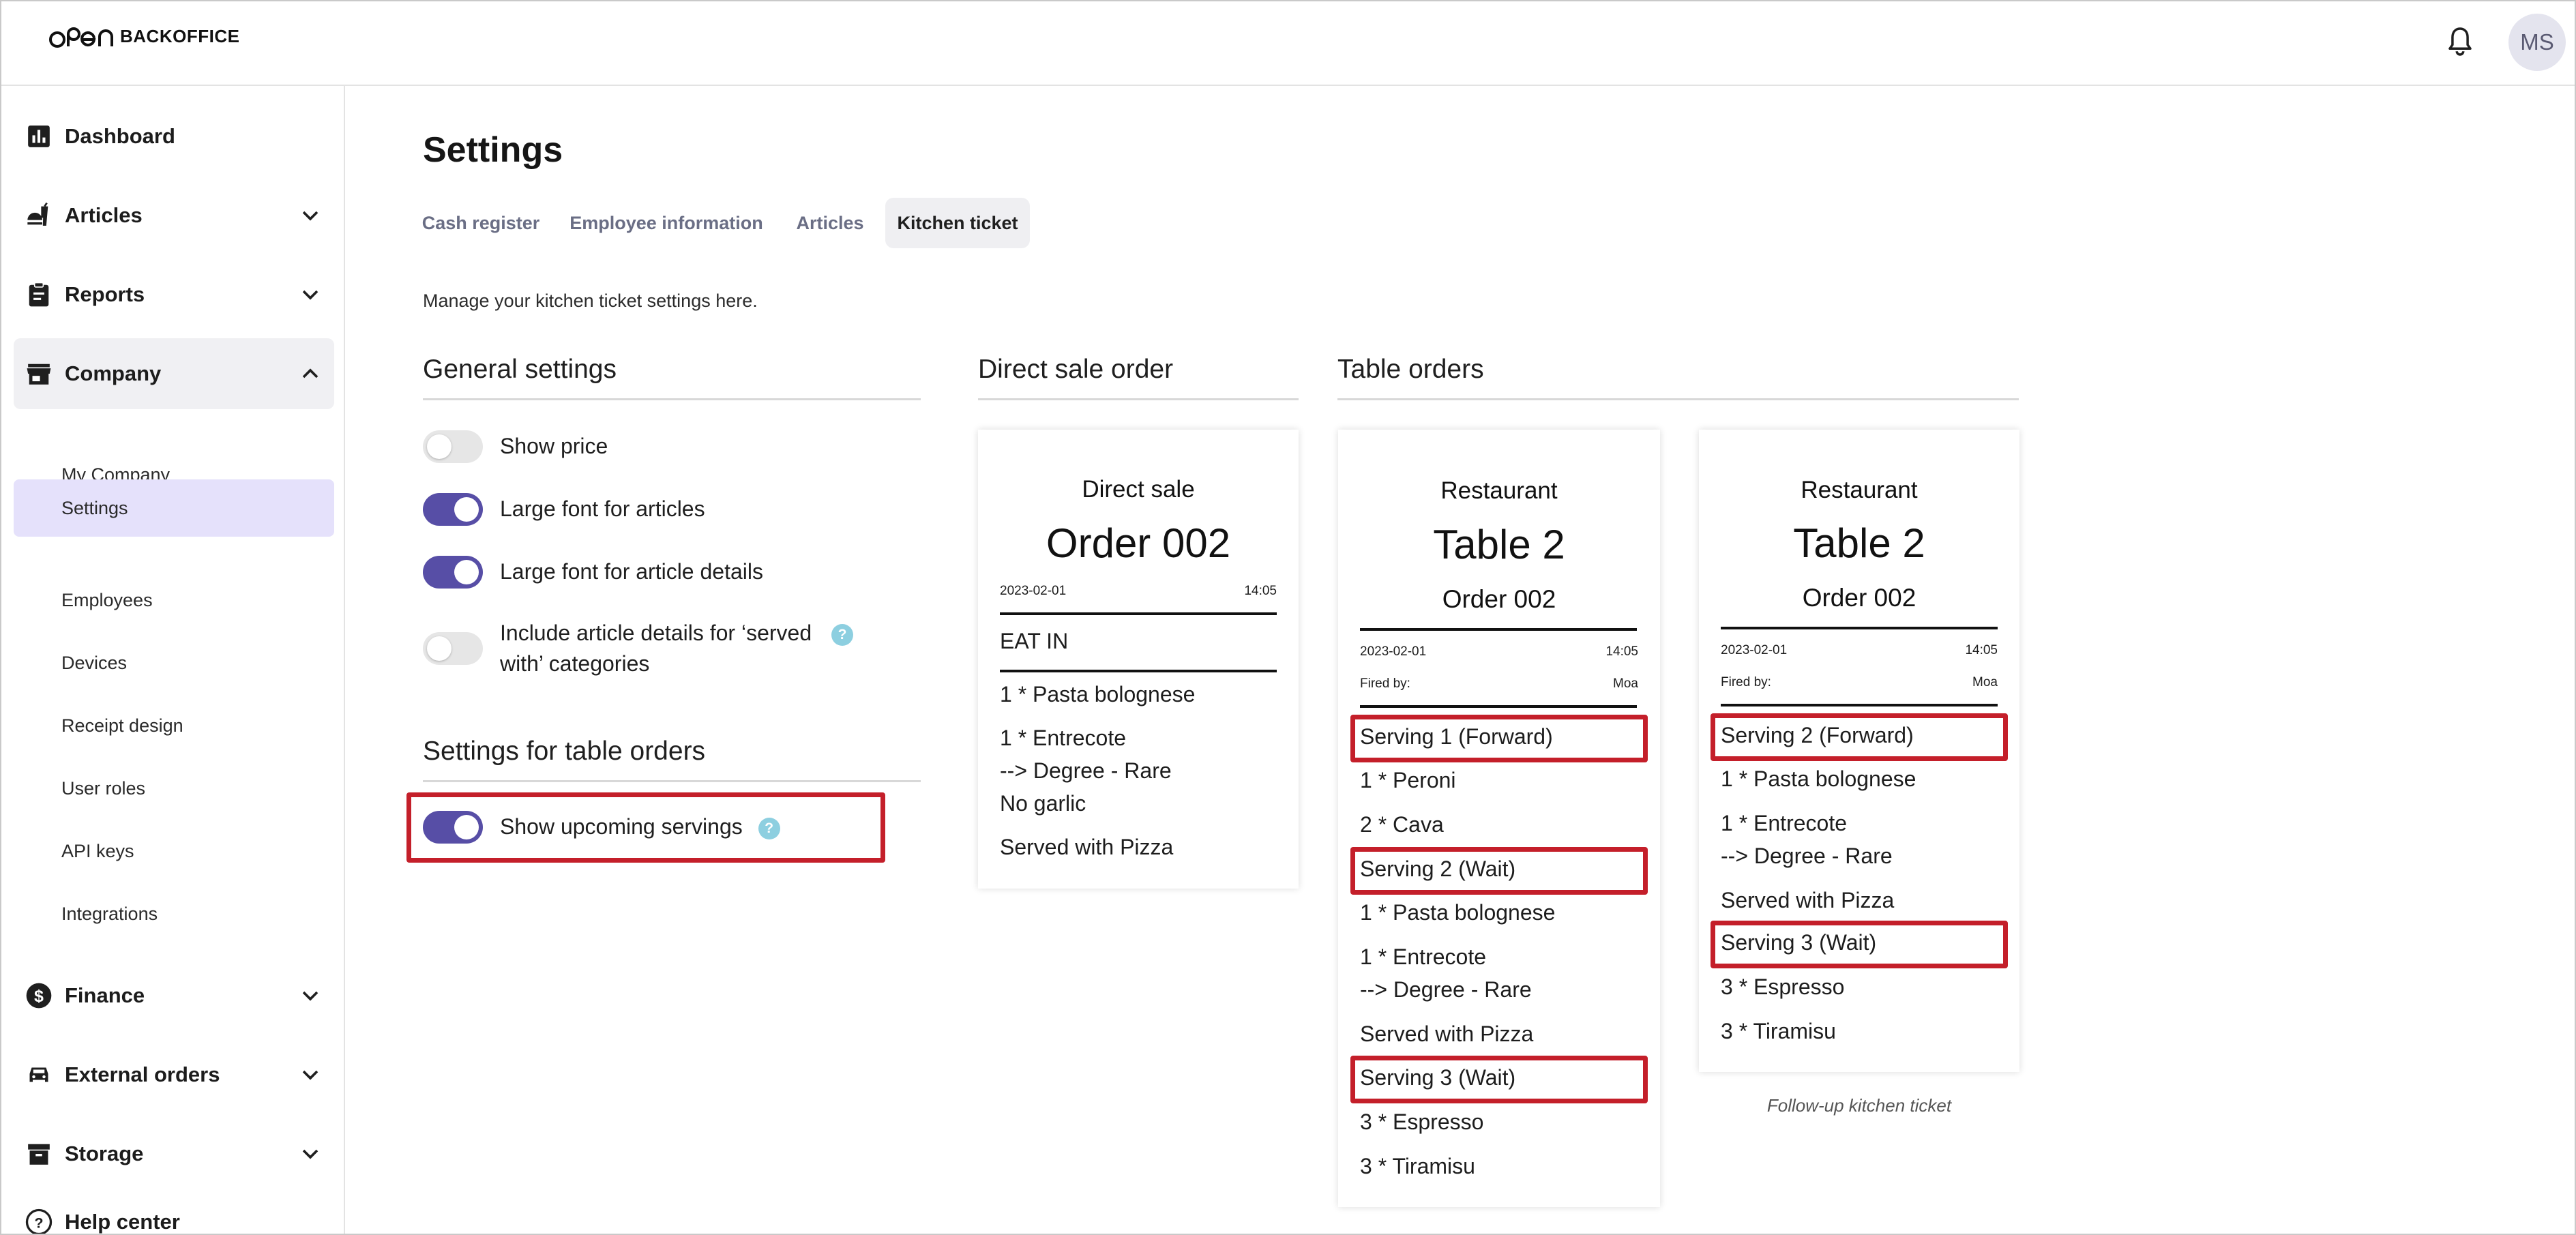  Describe the element at coordinates (453, 510) in the screenshot. I see `large-font-articles-toggle` at that location.